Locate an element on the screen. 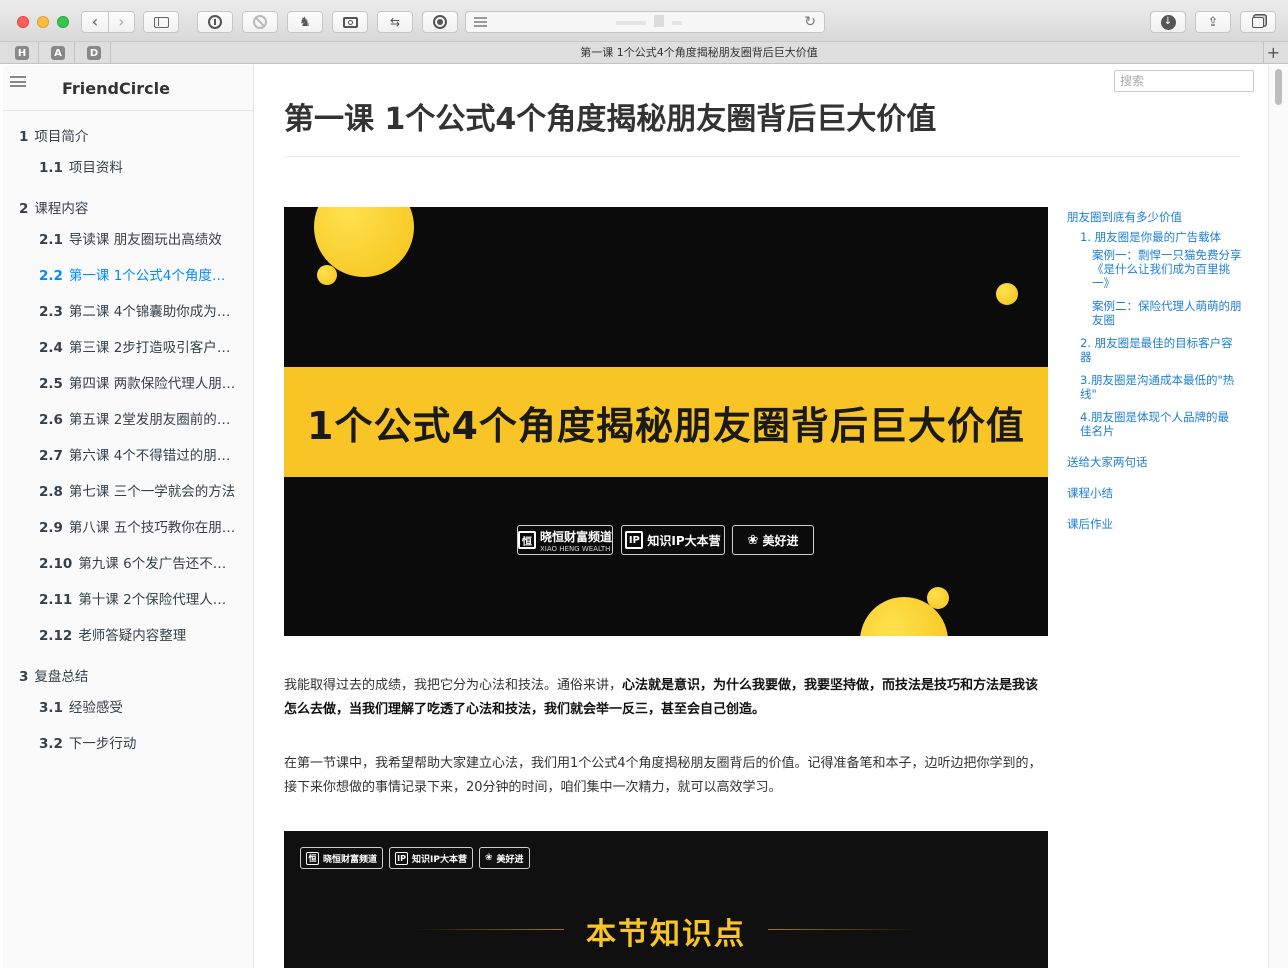 The image size is (1288, 968). share-button: ⇪ is located at coordinates (1213, 22).